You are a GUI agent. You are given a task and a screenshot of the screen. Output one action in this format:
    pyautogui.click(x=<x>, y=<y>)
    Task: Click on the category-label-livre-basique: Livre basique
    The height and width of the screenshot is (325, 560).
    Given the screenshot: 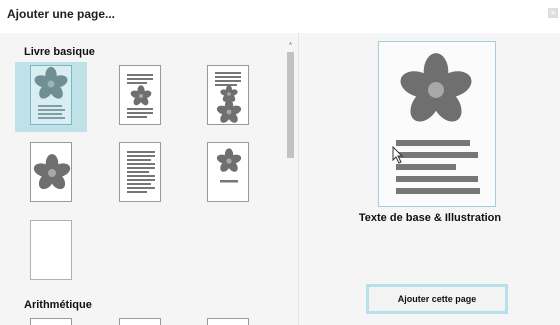 What is the action you would take?
    pyautogui.click(x=59, y=52)
    